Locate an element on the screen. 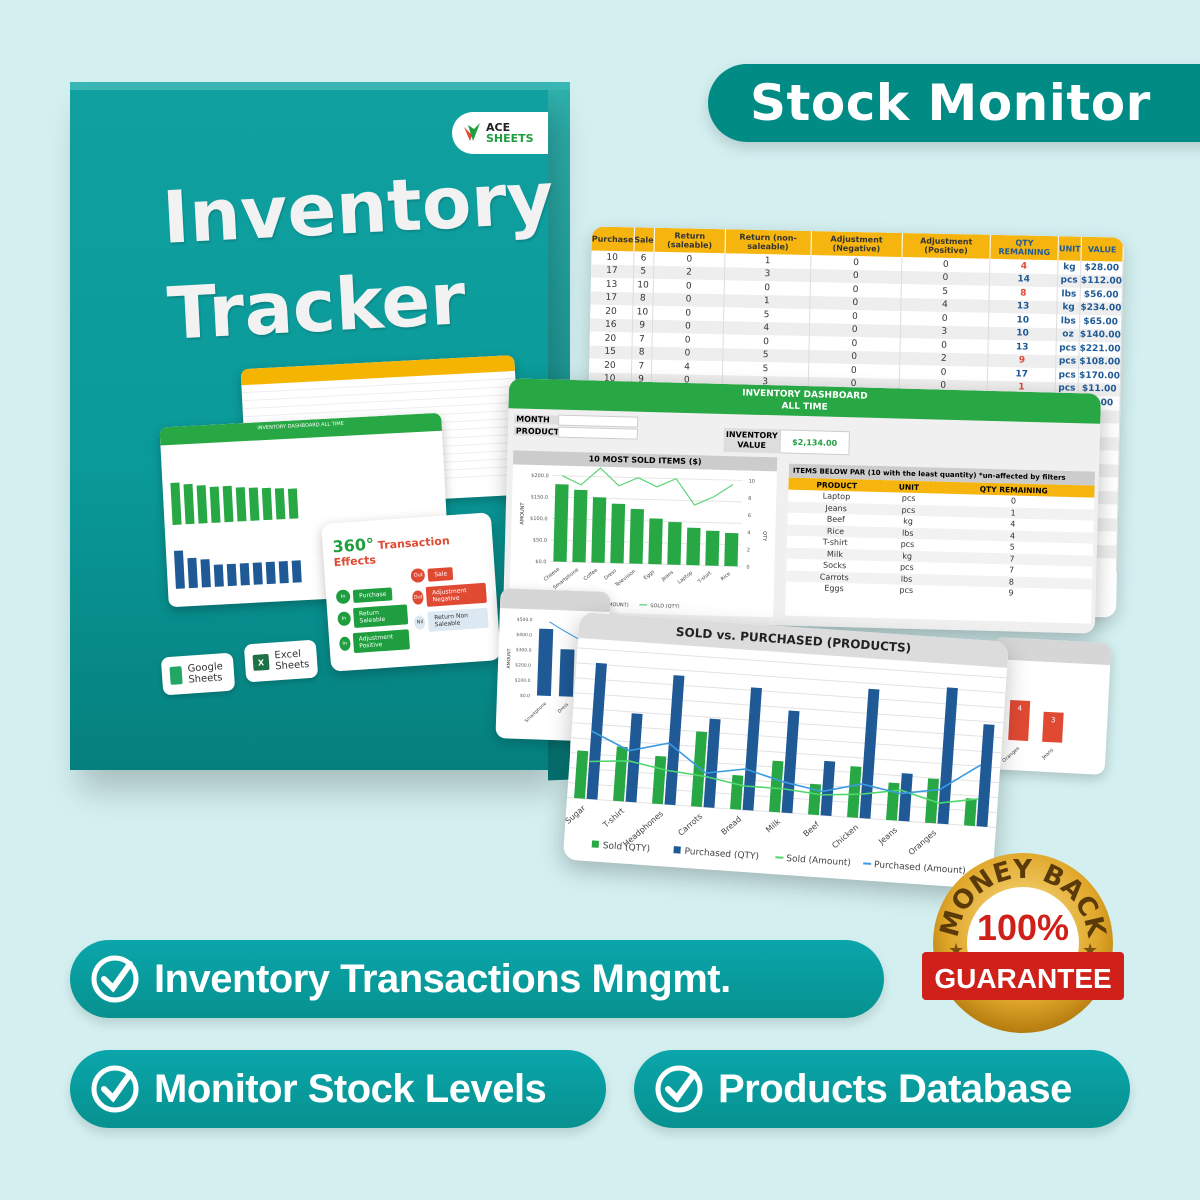 This screenshot has width=1200, height=1200. column-header: VALUE is located at coordinates (1102, 249).